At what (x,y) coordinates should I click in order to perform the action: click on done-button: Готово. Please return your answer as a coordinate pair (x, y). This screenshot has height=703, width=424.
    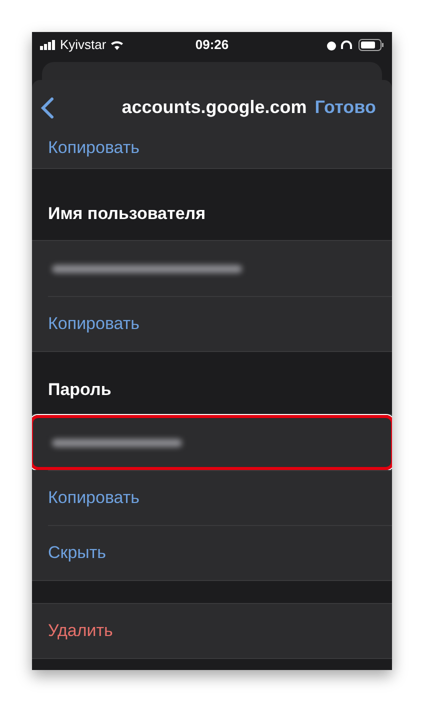
    Looking at the image, I should click on (345, 107).